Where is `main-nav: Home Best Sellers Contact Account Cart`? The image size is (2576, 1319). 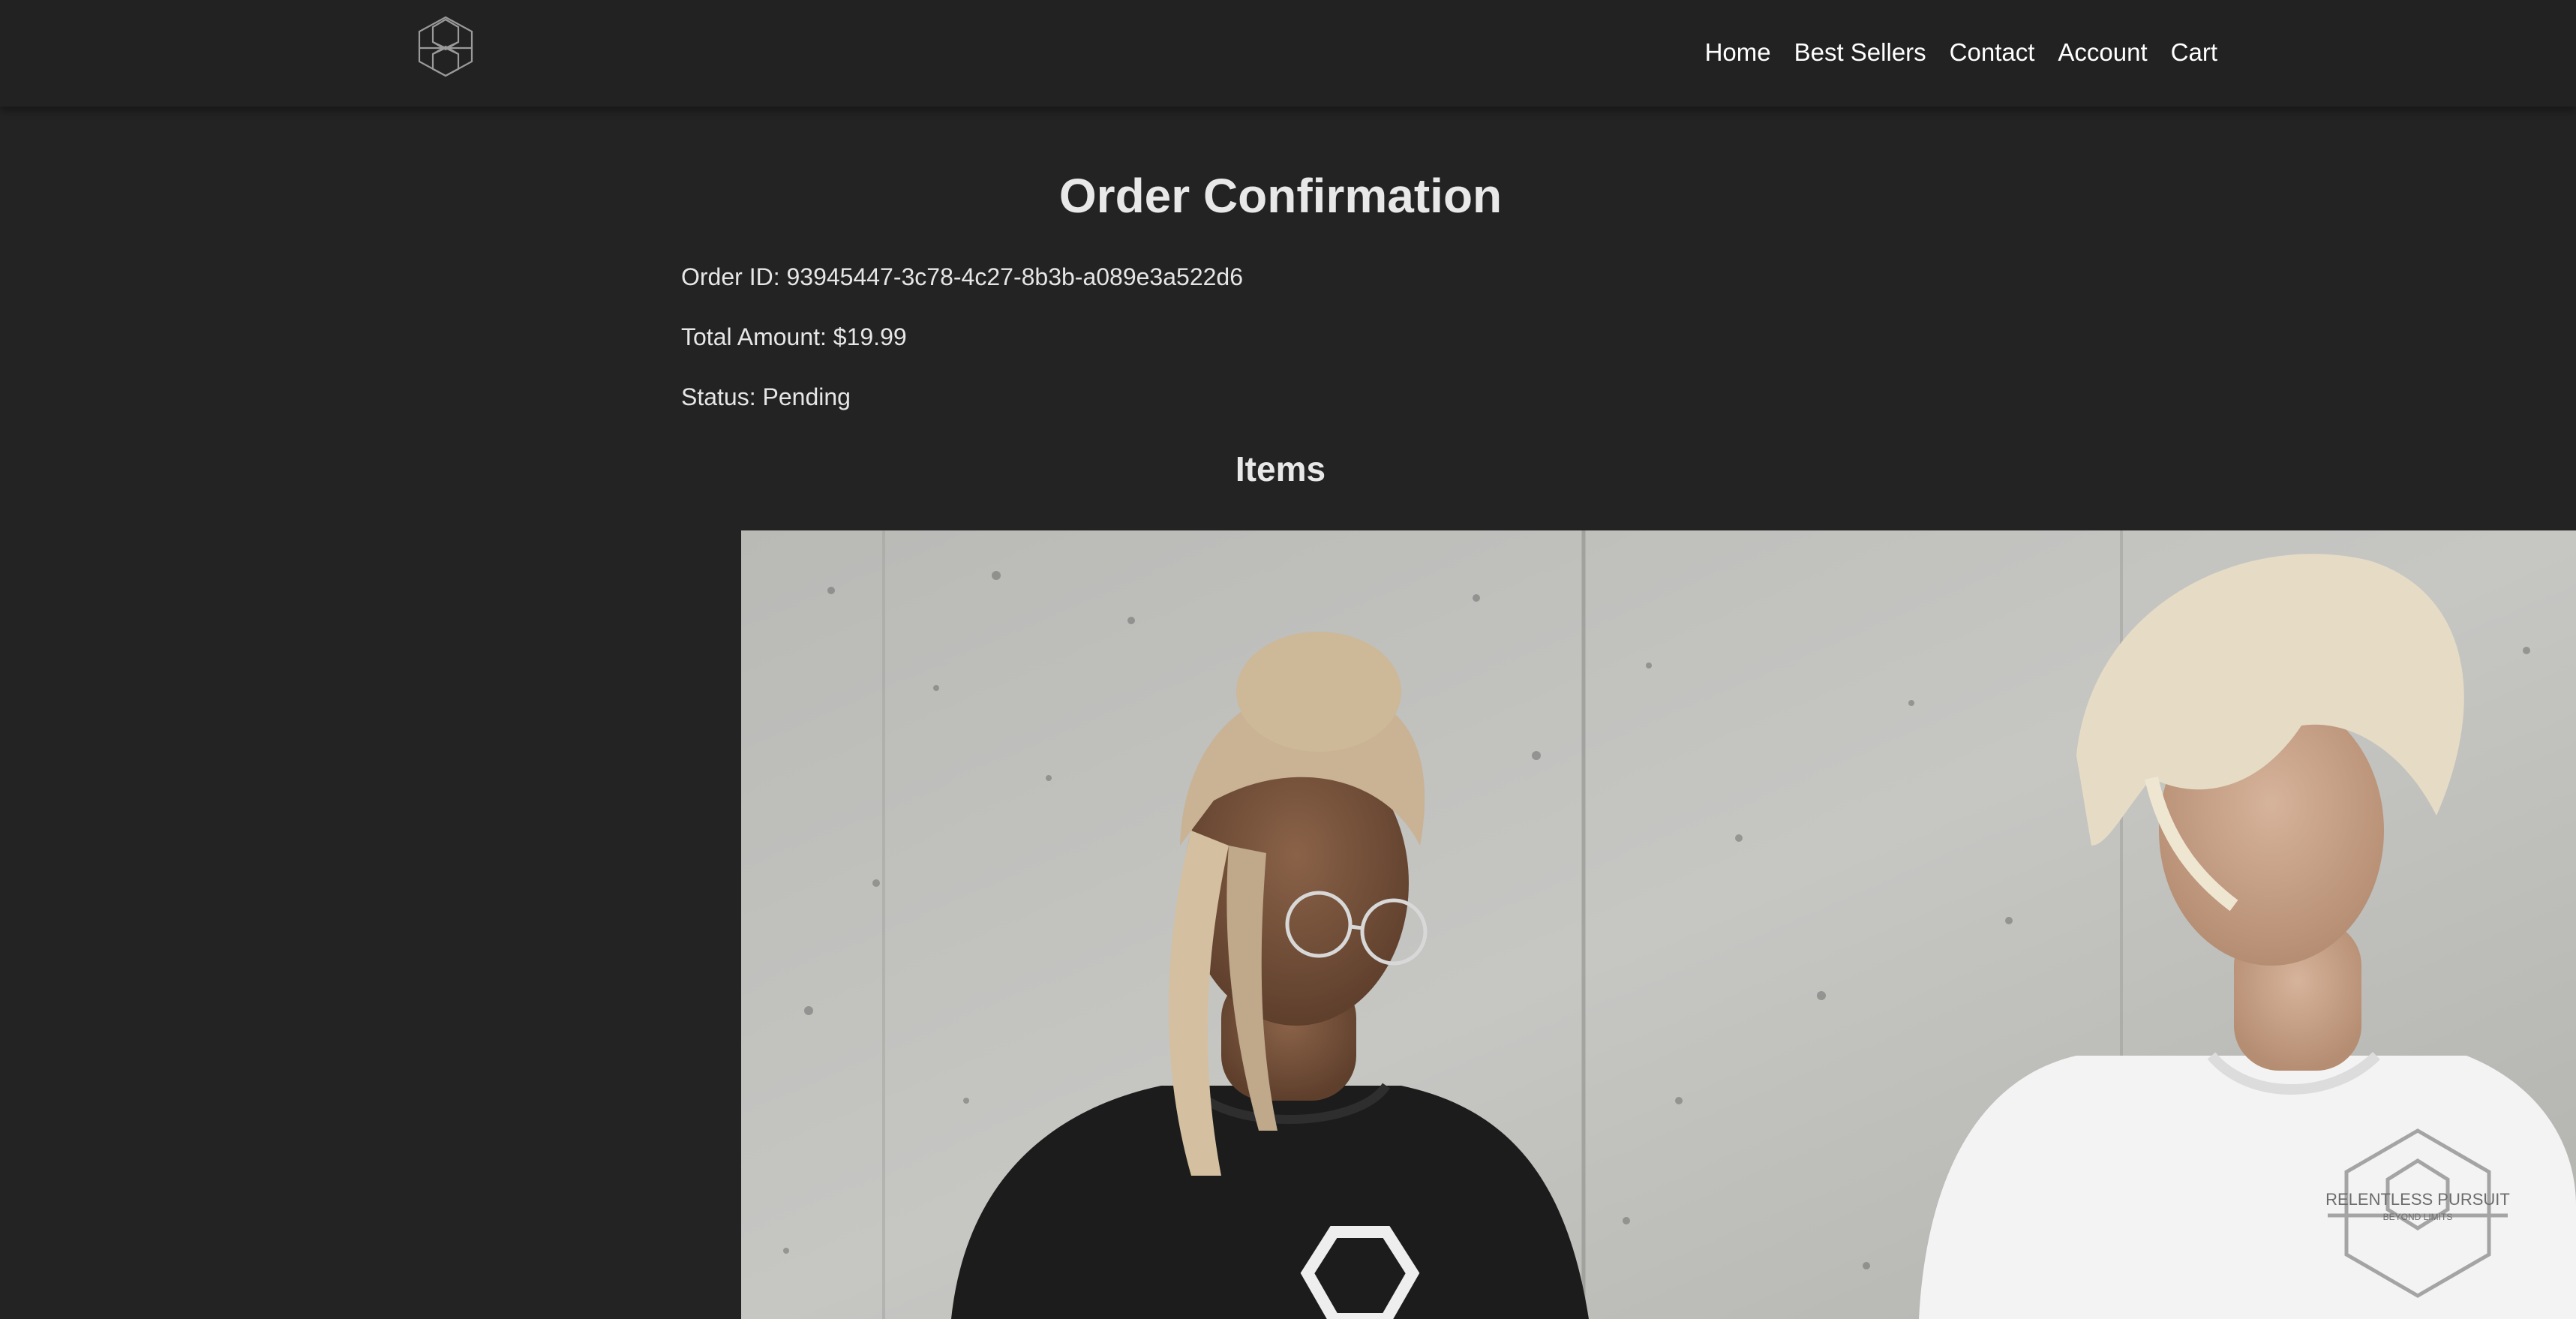 main-nav: Home Best Sellers Contact Account Cart is located at coordinates (1961, 53).